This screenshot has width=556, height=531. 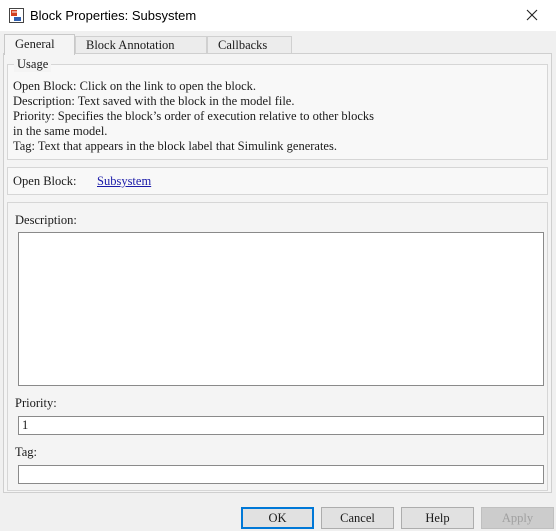 What do you see at coordinates (517, 518) in the screenshot?
I see `apply-button: Apply` at bounding box center [517, 518].